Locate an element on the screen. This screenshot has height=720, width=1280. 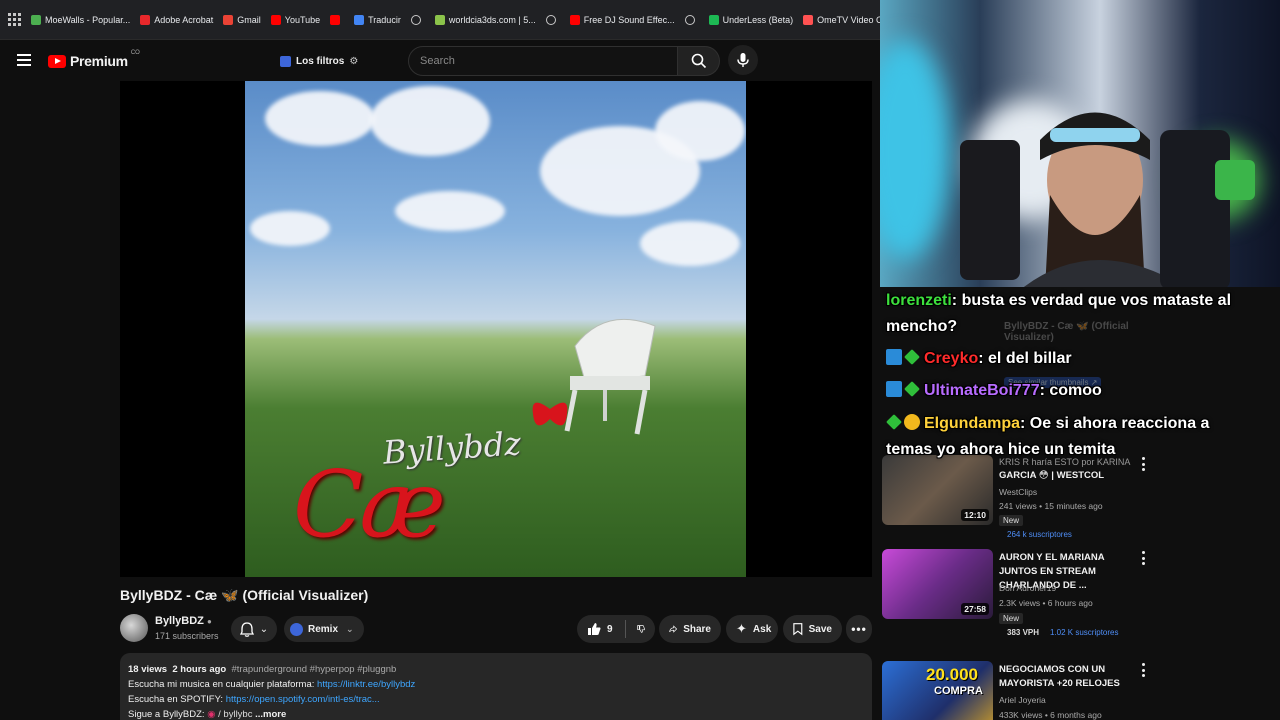
chat-username: Creyko is located at coordinates (951, 358).